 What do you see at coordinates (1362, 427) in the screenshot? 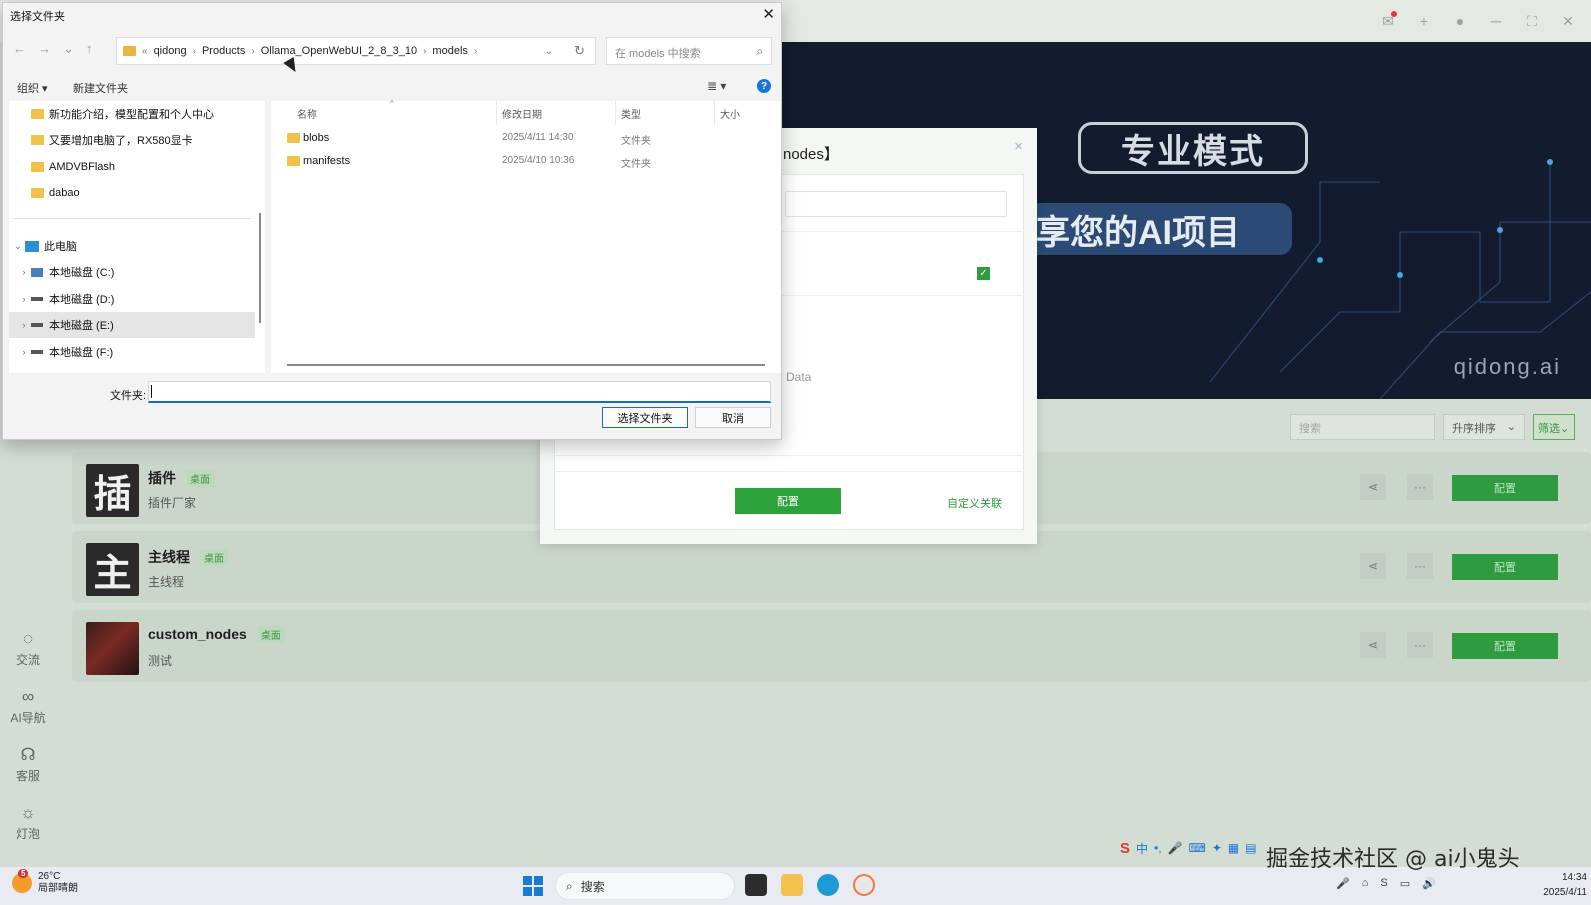
I see `app-search-input: 搜索` at bounding box center [1362, 427].